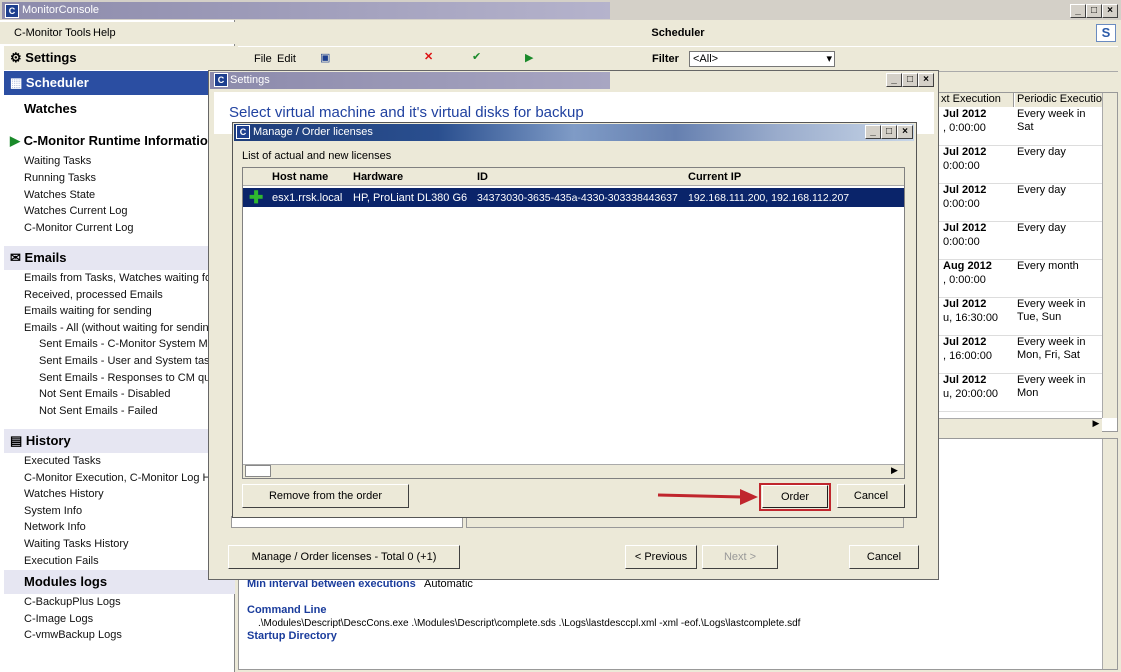 The width and height of the screenshot is (1121, 672). Describe the element at coordinates (119, 141) in the screenshot. I see `sidebar-runtime: ▶ C-Monitor Runtime Informatio` at that location.